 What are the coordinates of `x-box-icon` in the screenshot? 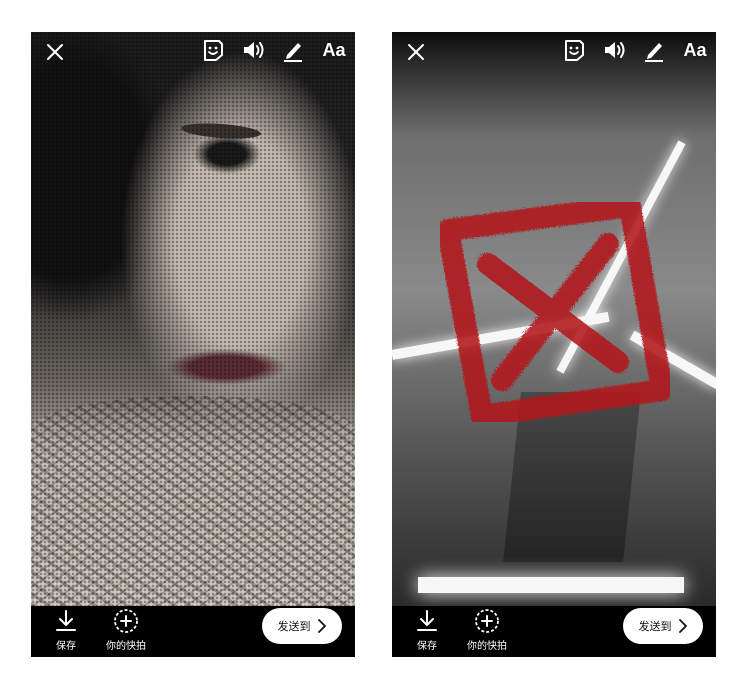 It's located at (555, 312).